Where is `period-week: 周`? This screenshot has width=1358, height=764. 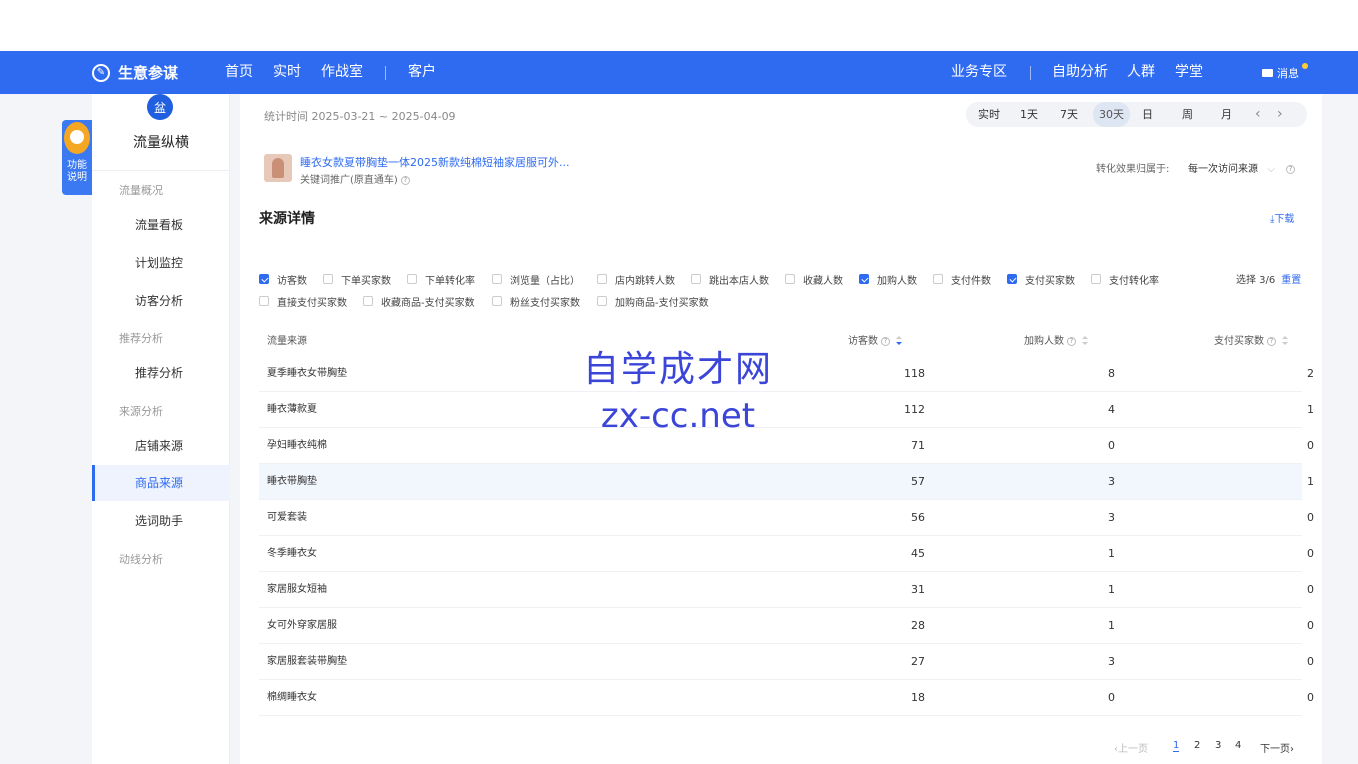 period-week: 周 is located at coordinates (1187, 114).